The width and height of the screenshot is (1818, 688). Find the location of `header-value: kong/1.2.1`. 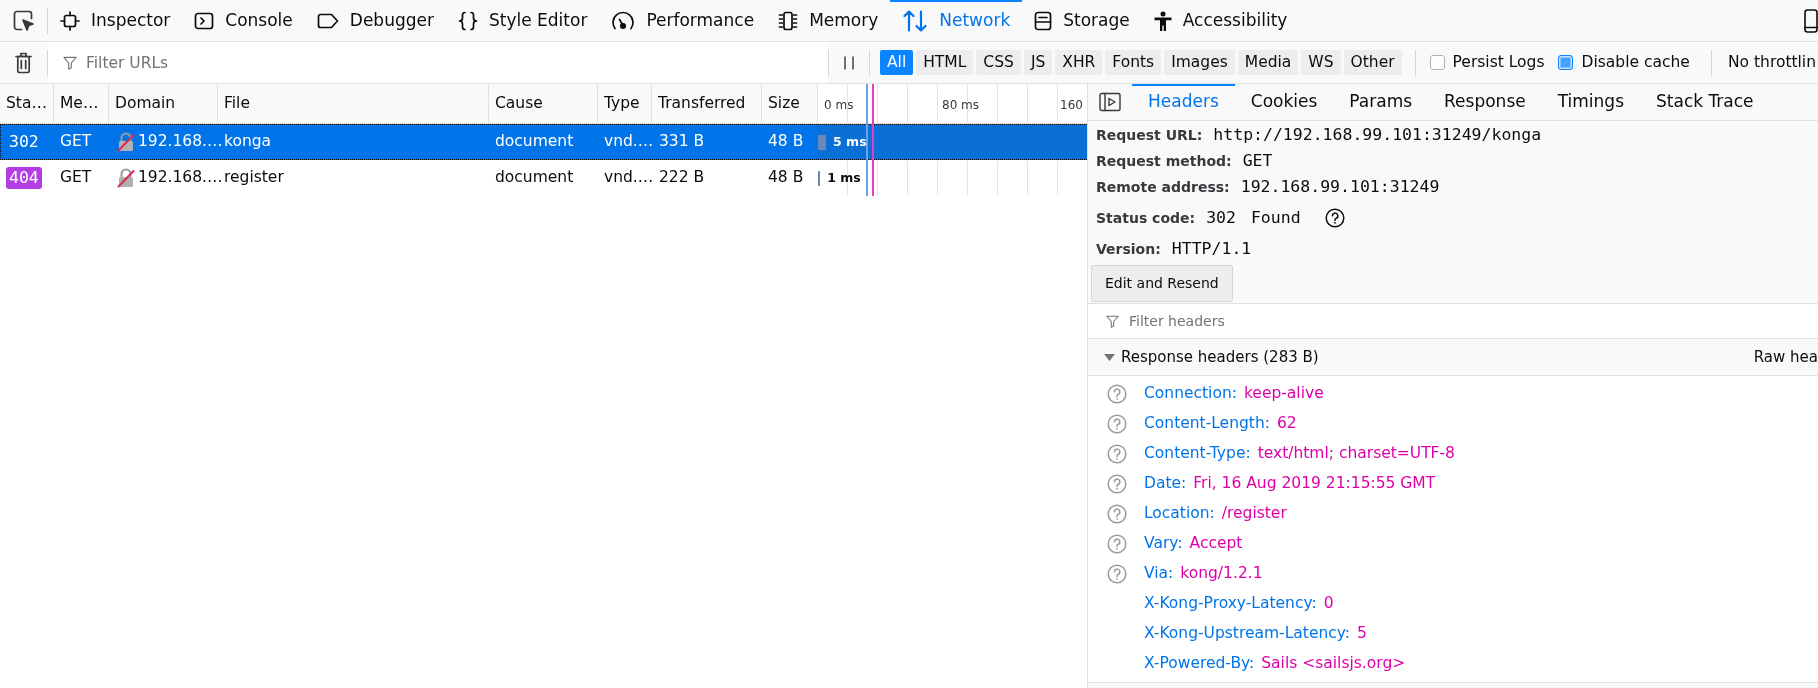

header-value: kong/1.2.1 is located at coordinates (1221, 574).